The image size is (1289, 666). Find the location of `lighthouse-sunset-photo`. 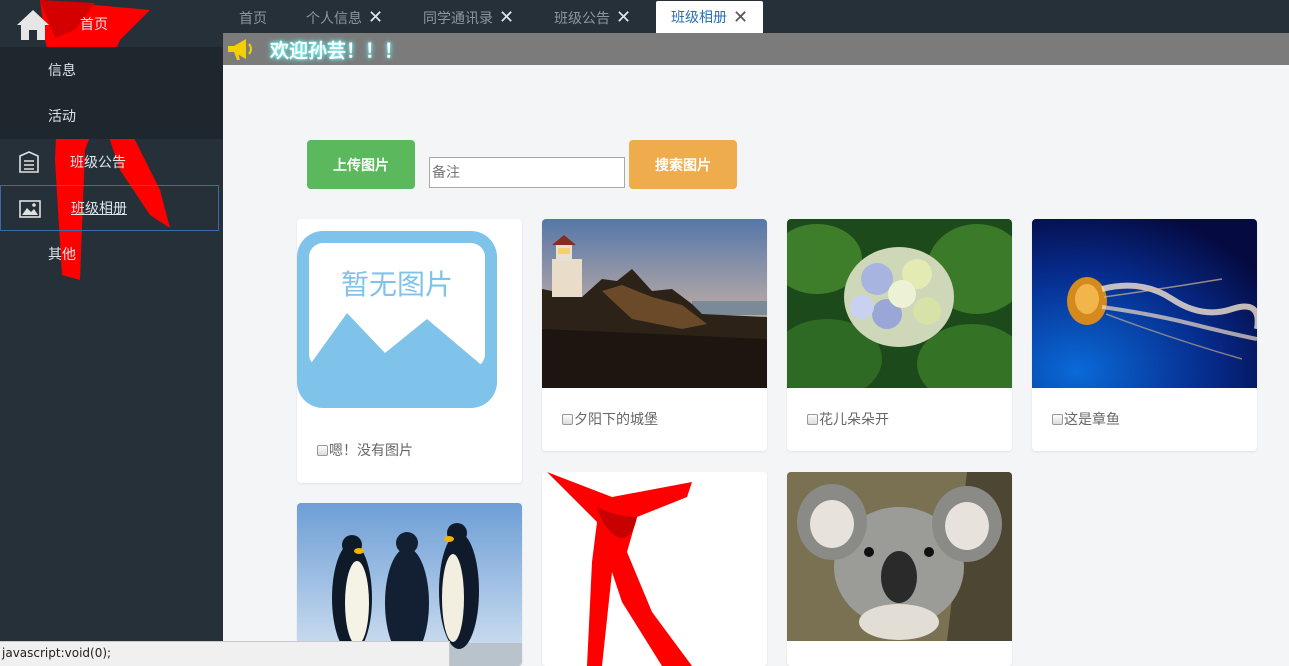

lighthouse-sunset-photo is located at coordinates (654, 303).